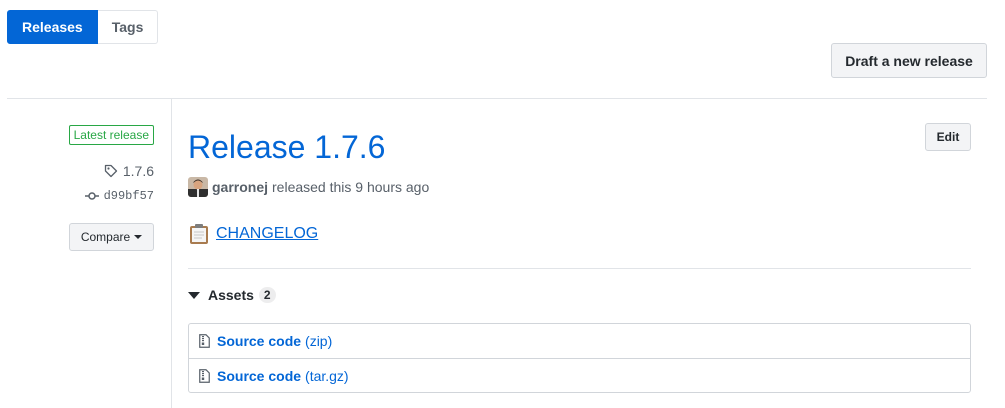 The width and height of the screenshot is (1005, 408). What do you see at coordinates (579, 375) in the screenshot?
I see `asset-row: Source code (tar.gz)` at bounding box center [579, 375].